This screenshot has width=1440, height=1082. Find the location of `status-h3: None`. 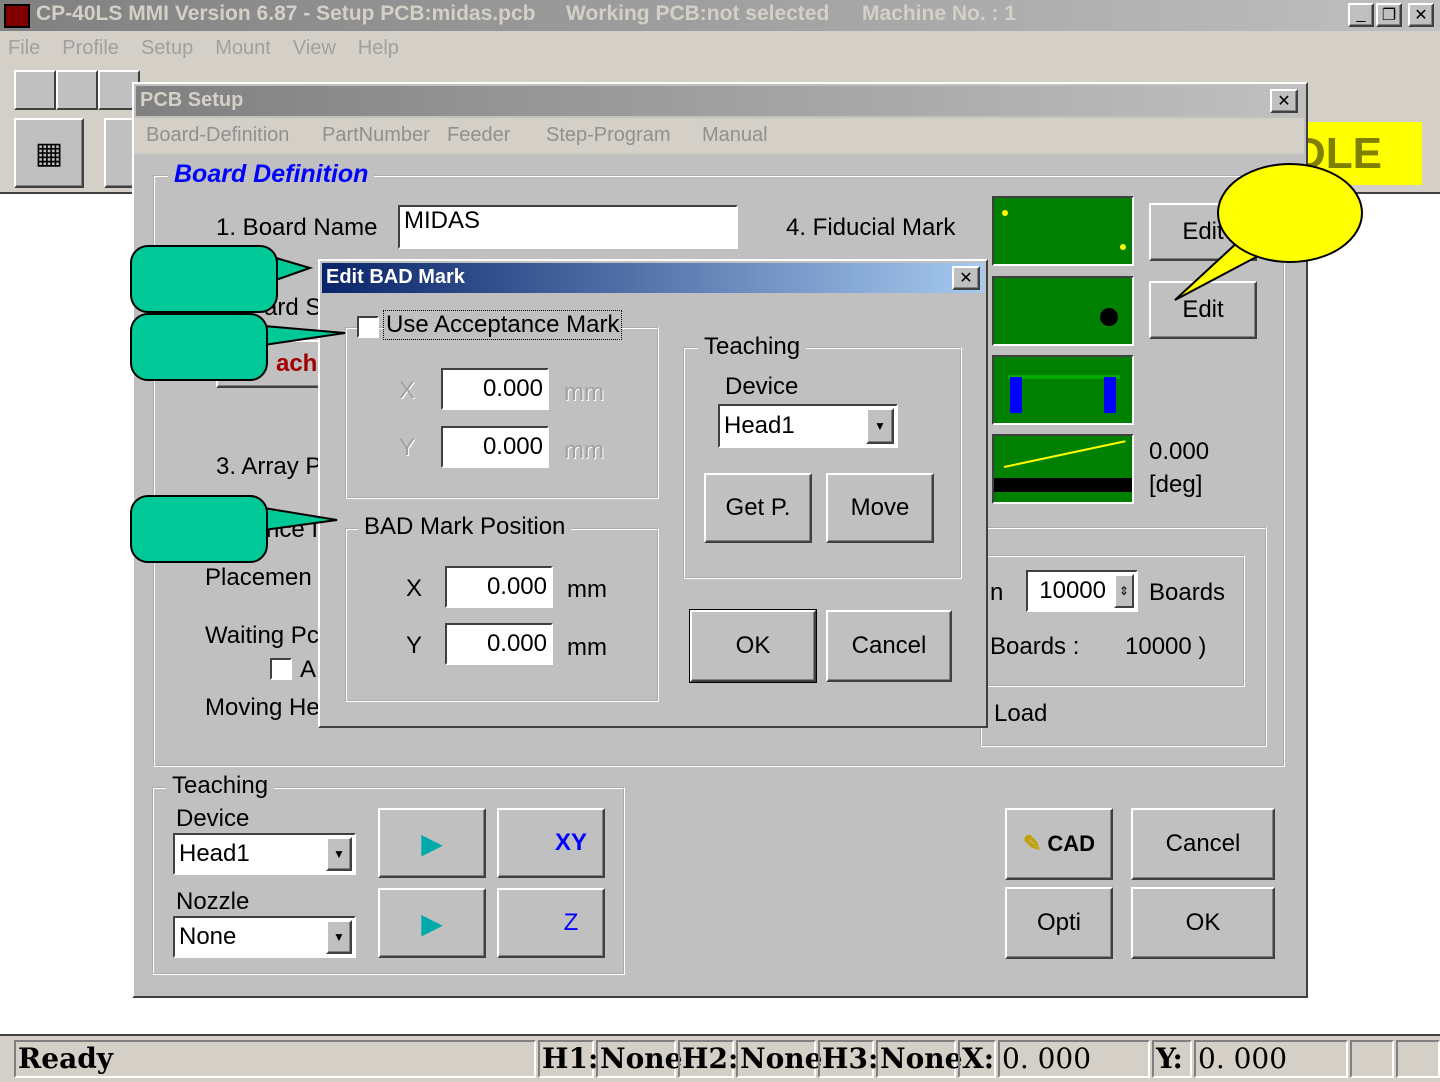

status-h3: None is located at coordinates (919, 1059).